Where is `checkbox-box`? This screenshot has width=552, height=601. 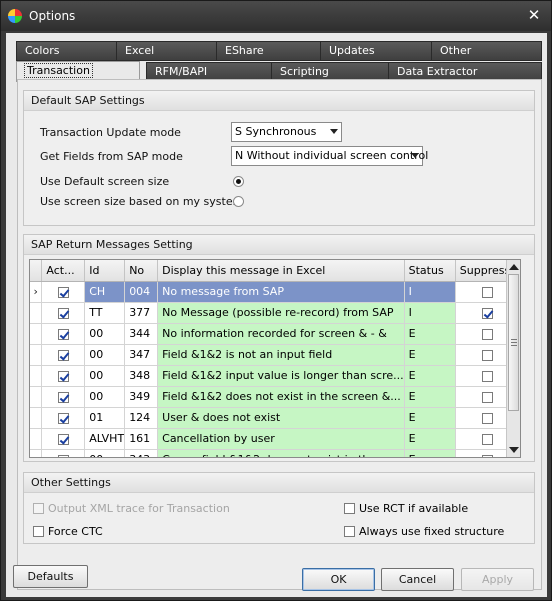 checkbox-box is located at coordinates (349, 508).